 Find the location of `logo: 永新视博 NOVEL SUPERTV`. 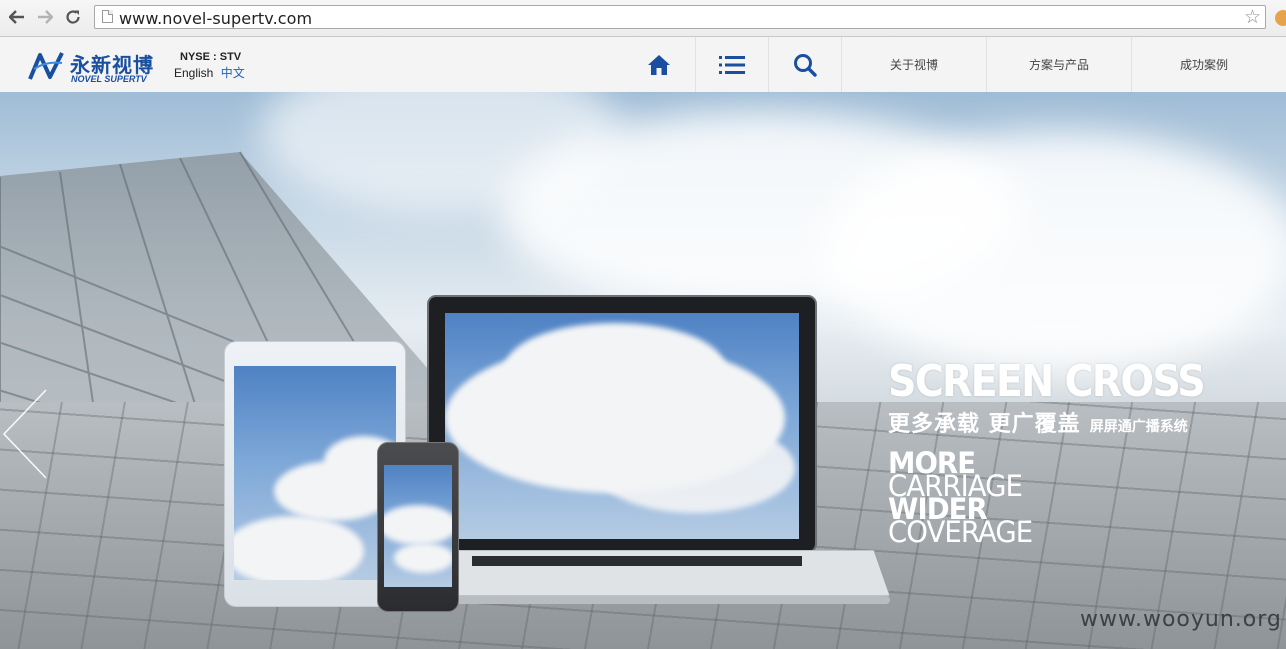

logo: 永新视博 NOVEL SUPERTV is located at coordinates (93, 67).